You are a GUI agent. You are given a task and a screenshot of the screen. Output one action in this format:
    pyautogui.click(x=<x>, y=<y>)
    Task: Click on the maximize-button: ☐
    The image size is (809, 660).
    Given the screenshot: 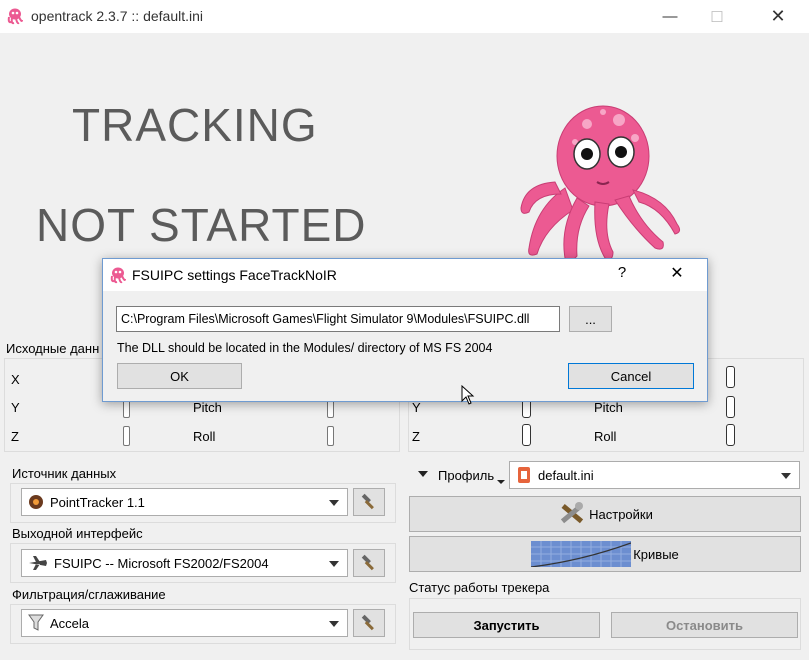 What is the action you would take?
    pyautogui.click(x=717, y=16)
    